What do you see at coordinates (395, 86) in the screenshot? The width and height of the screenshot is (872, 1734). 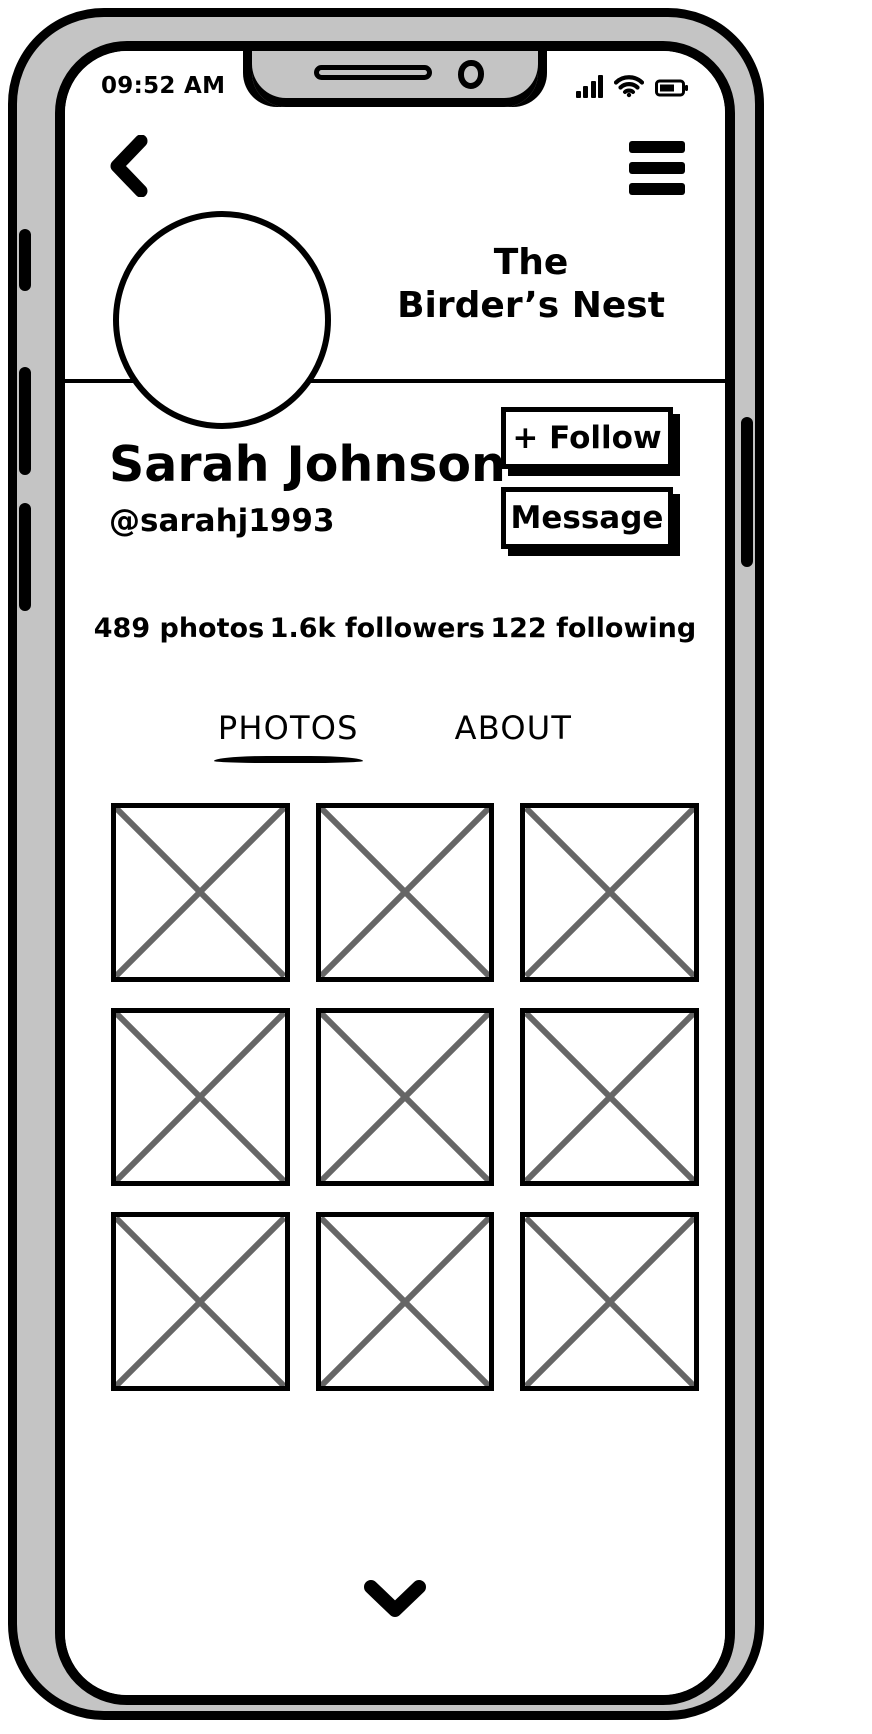 I see `status-bar: 09:52 AM` at bounding box center [395, 86].